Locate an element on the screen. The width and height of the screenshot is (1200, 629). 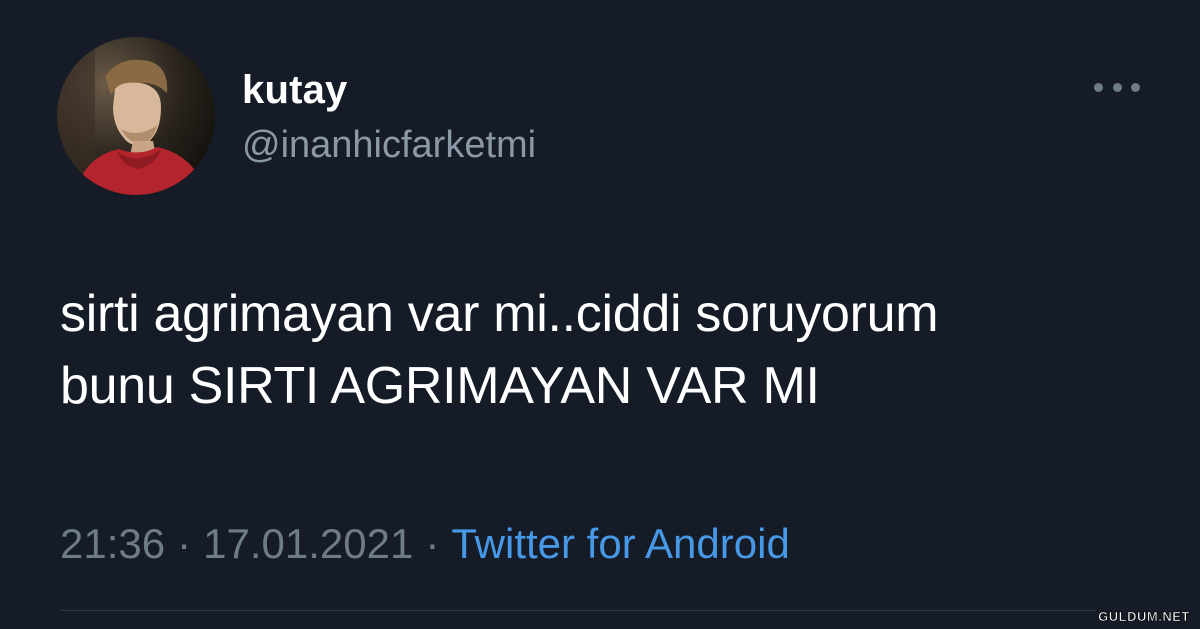
divider is located at coordinates (620, 610).